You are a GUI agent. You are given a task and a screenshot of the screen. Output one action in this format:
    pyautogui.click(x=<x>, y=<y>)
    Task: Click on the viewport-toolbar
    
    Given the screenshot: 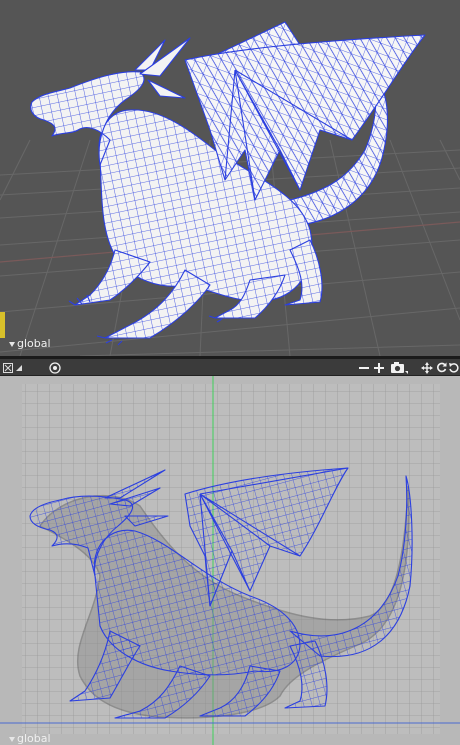 What is the action you would take?
    pyautogui.click(x=230, y=367)
    